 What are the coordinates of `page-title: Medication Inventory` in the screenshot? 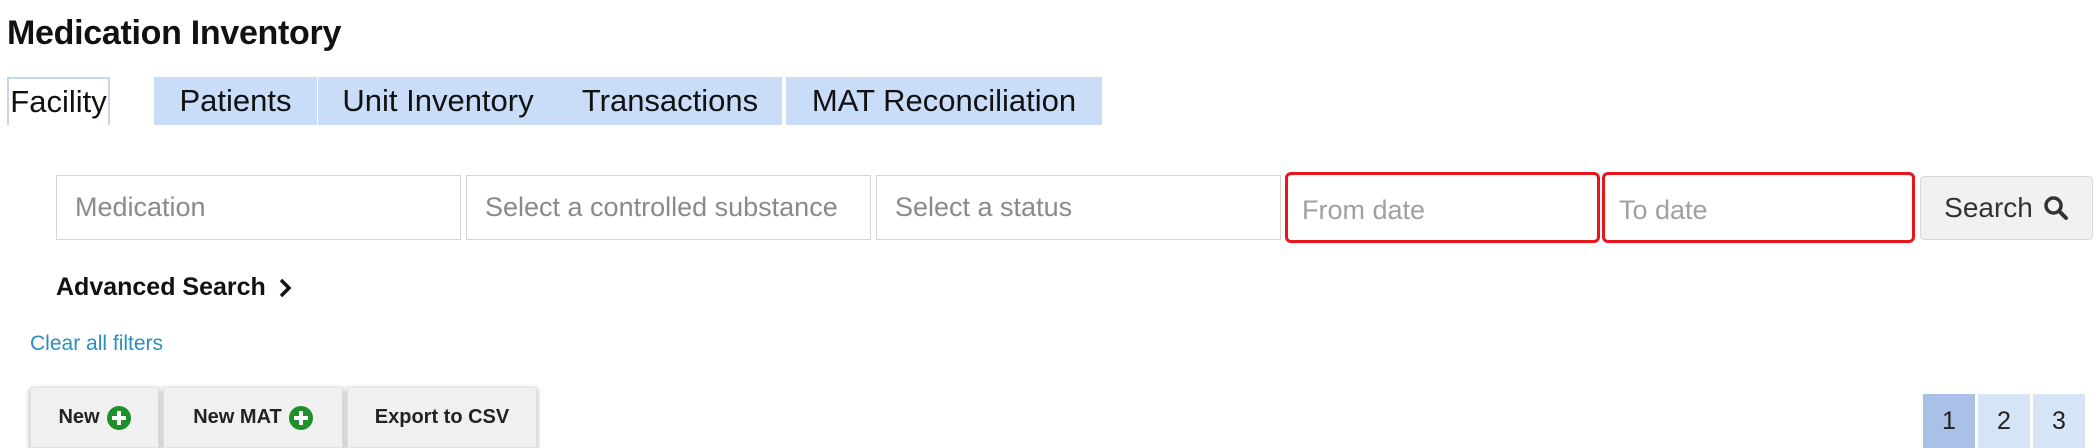 It's located at (174, 33).